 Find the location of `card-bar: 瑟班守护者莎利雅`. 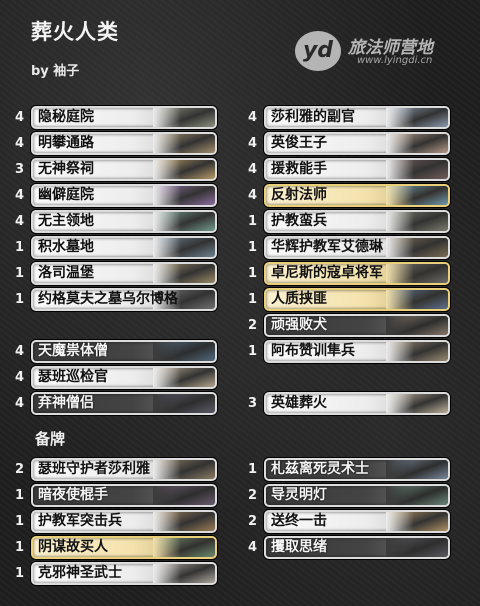

card-bar: 瑟班守护者莎利雅 is located at coordinates (124, 469).